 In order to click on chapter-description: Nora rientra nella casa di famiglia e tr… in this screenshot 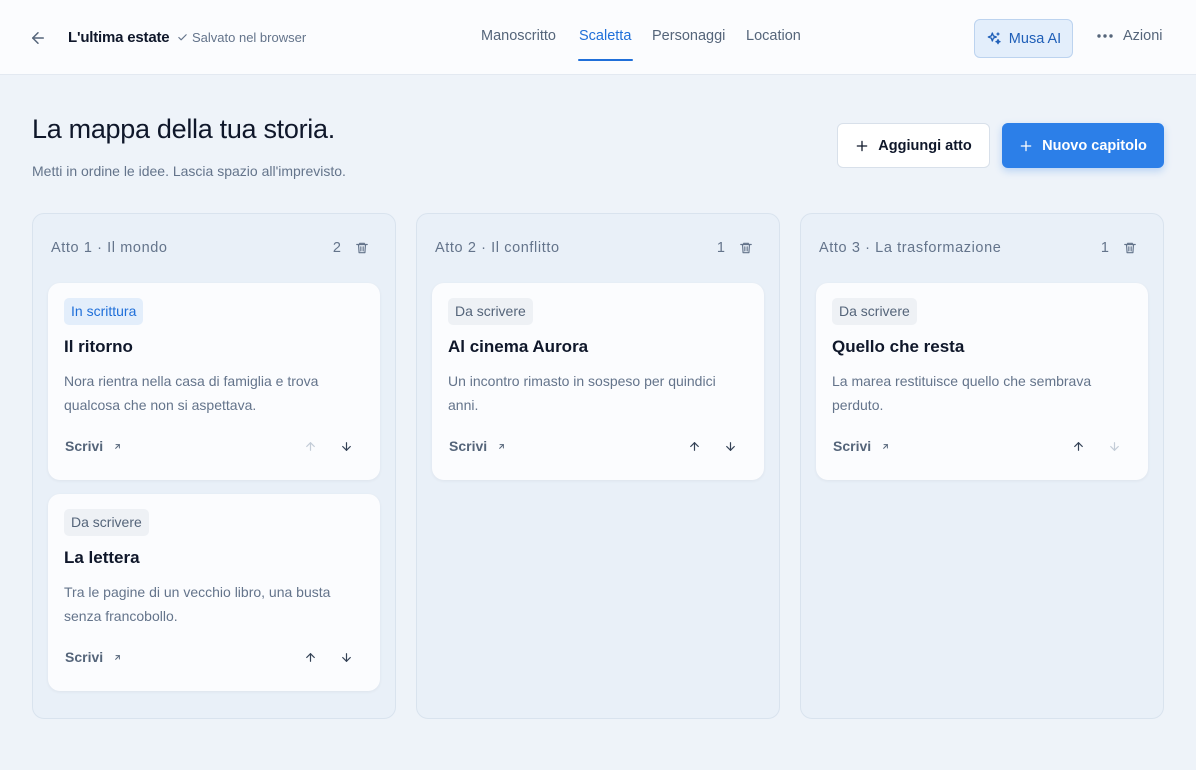, I will do `click(191, 393)`.